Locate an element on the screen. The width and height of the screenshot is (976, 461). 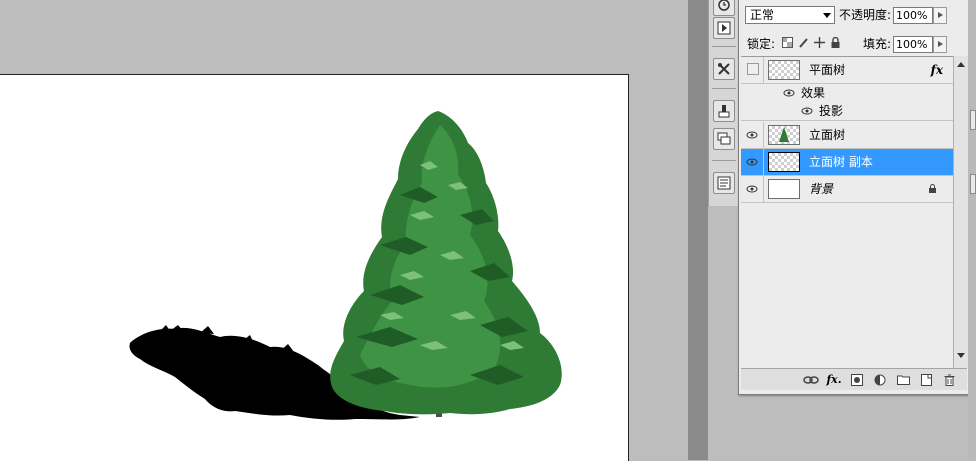
layer-list: 平面树 fx 效果 投影 立面树 立面树 副本 背景 is located at coordinates (847, 131).